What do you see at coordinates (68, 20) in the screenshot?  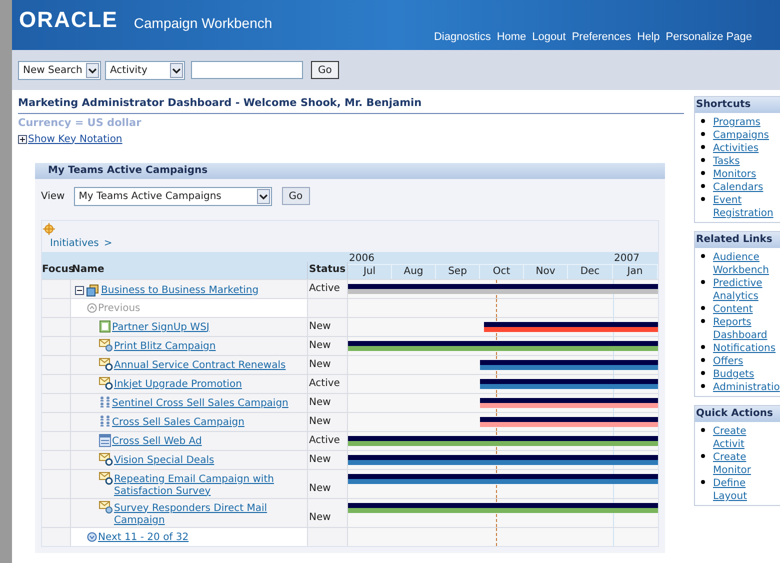 I see `logo: ORACLE` at bounding box center [68, 20].